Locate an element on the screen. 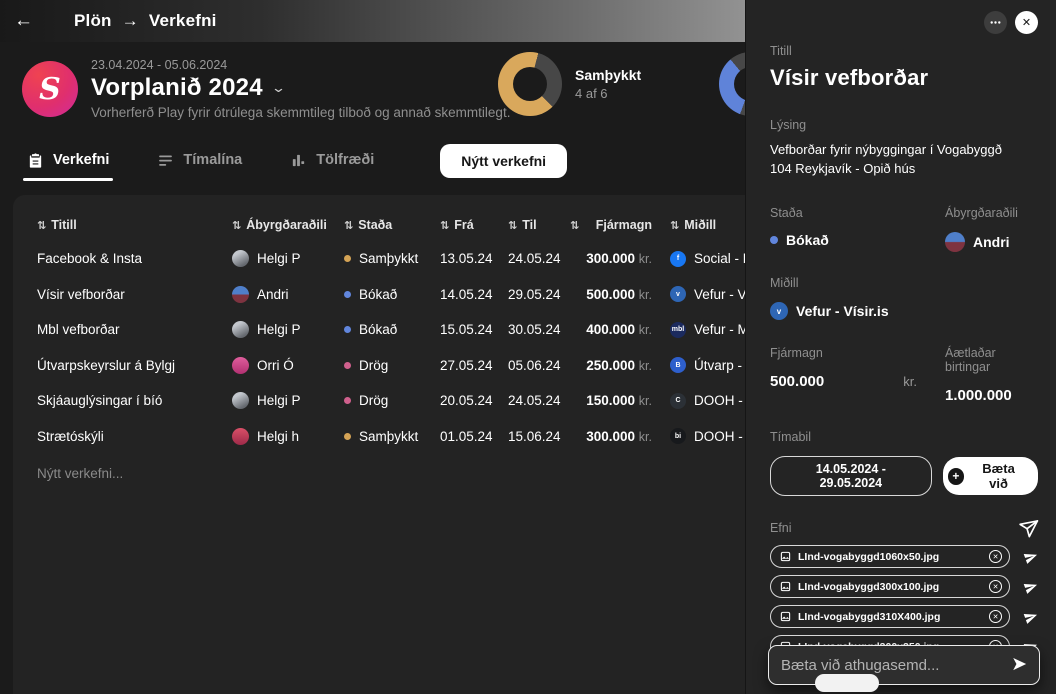 The width and height of the screenshot is (1056, 694). owner-name: Helgi P is located at coordinates (279, 330).